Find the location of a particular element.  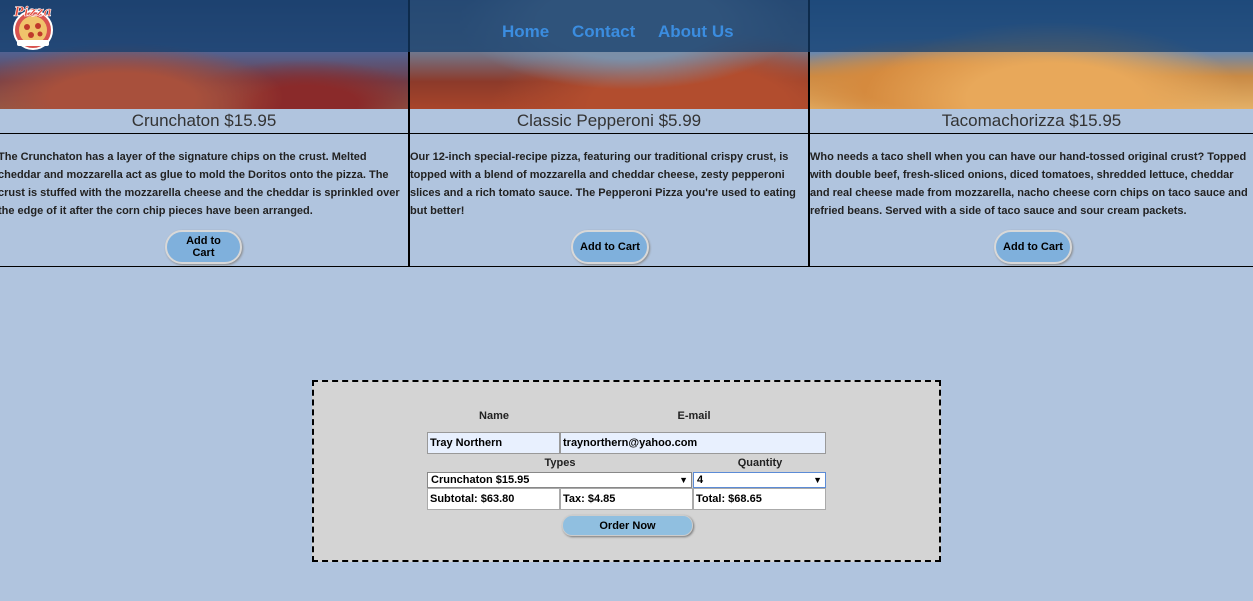

total-field: Total: $68.65 is located at coordinates (759, 499).